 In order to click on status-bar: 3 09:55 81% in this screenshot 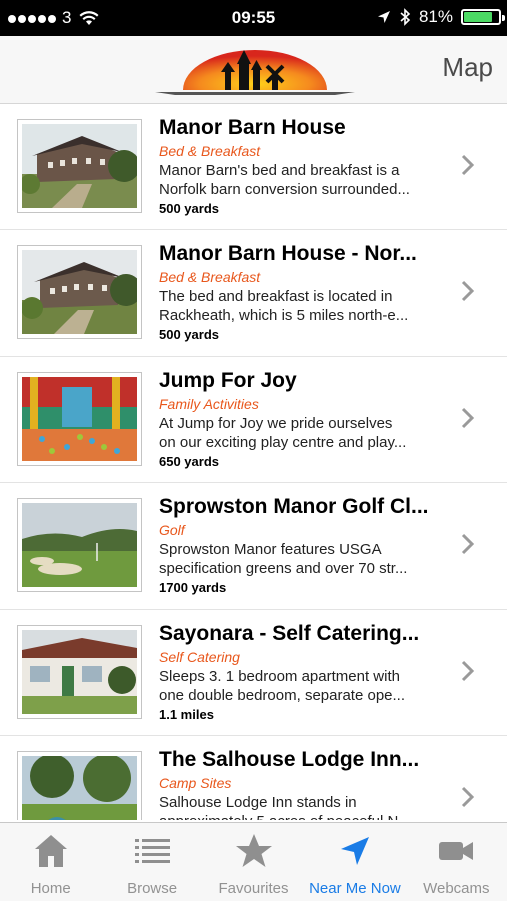, I will do `click(253, 18)`.